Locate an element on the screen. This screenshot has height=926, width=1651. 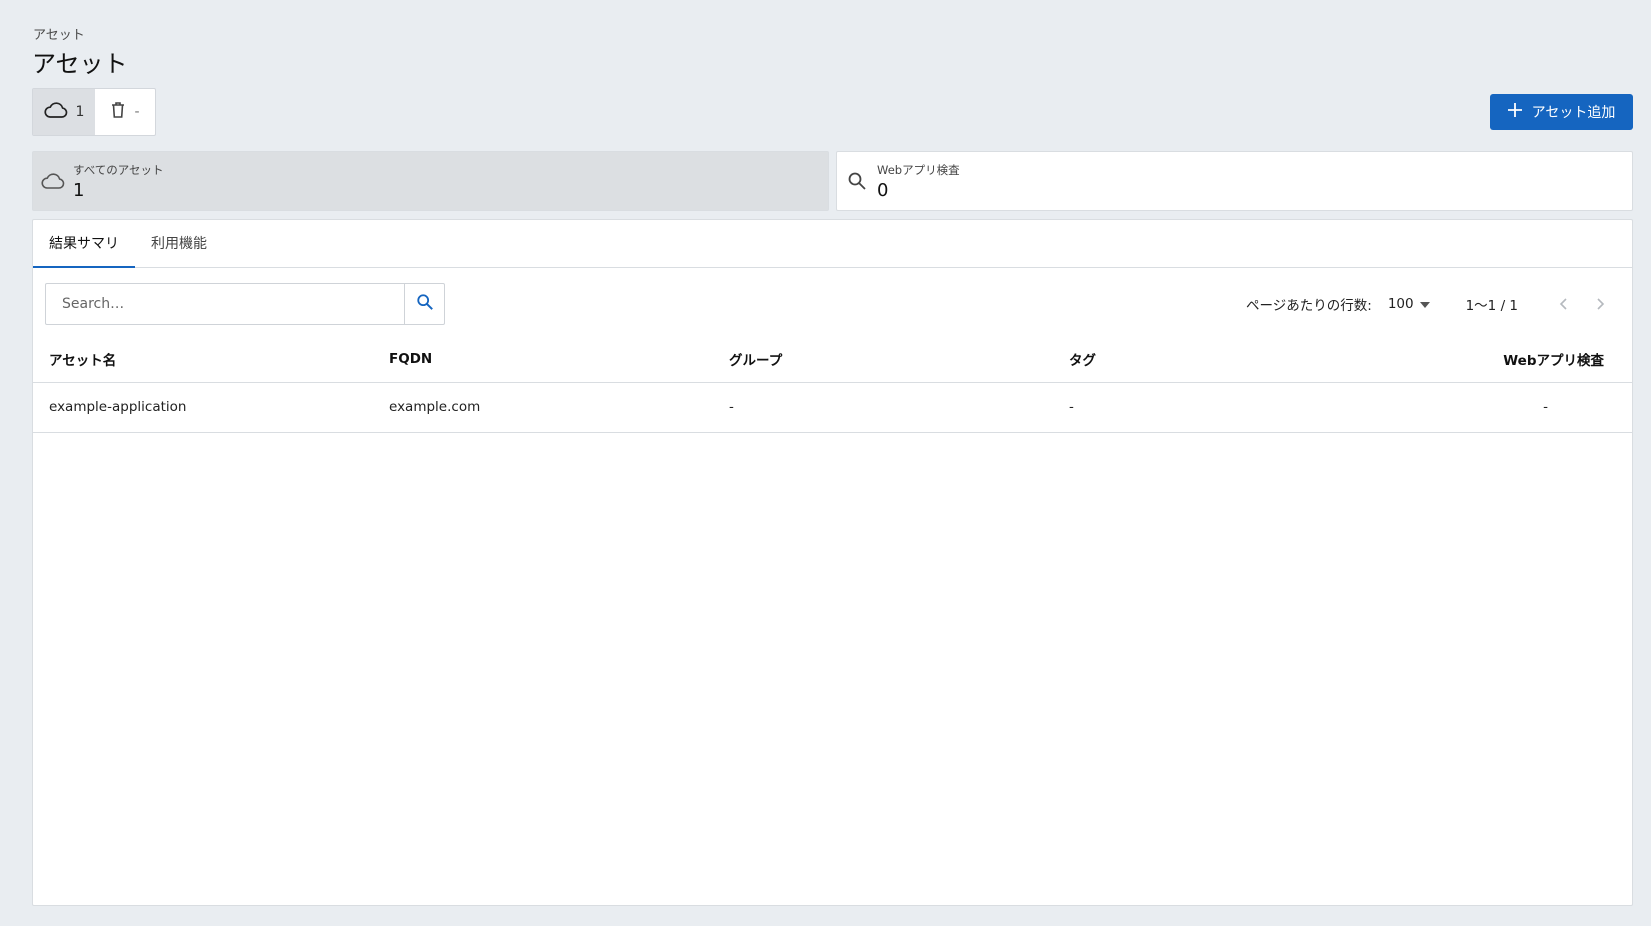
web-app-scan-label: Webアプリ検査 is located at coordinates (918, 169).